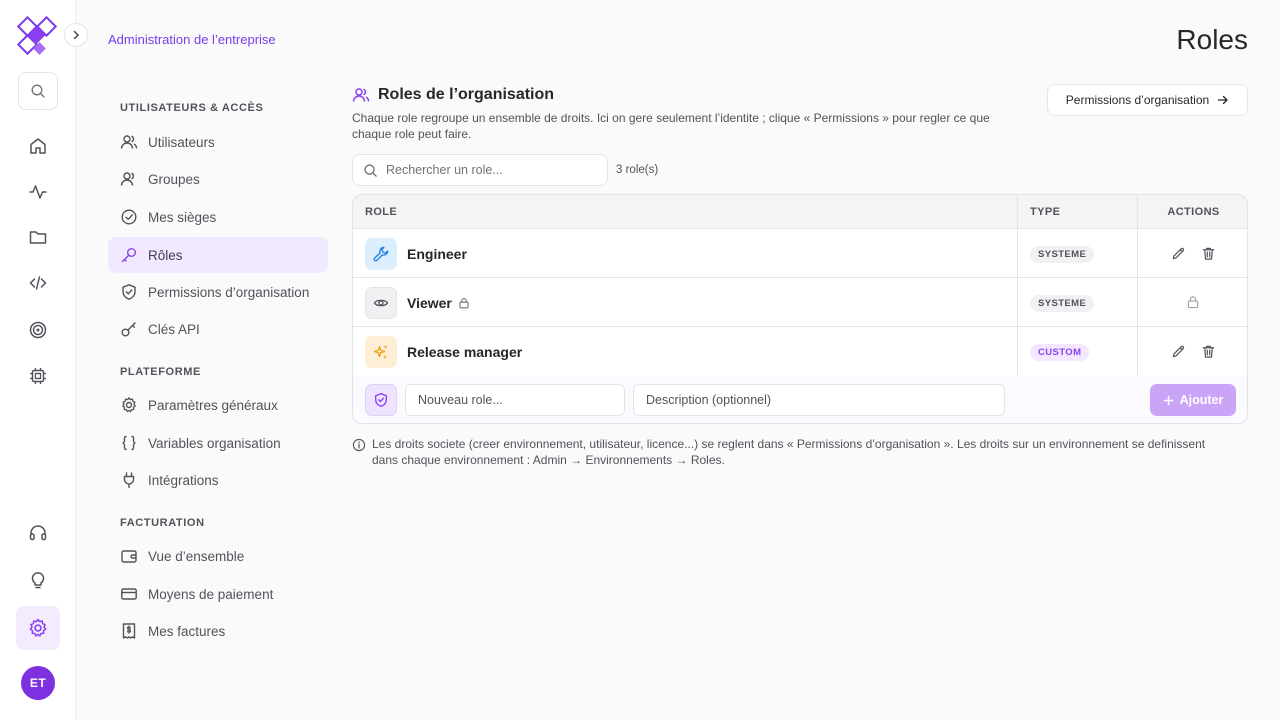 This screenshot has width=1280, height=720. What do you see at coordinates (38, 37) in the screenshot?
I see `brand-logo` at bounding box center [38, 37].